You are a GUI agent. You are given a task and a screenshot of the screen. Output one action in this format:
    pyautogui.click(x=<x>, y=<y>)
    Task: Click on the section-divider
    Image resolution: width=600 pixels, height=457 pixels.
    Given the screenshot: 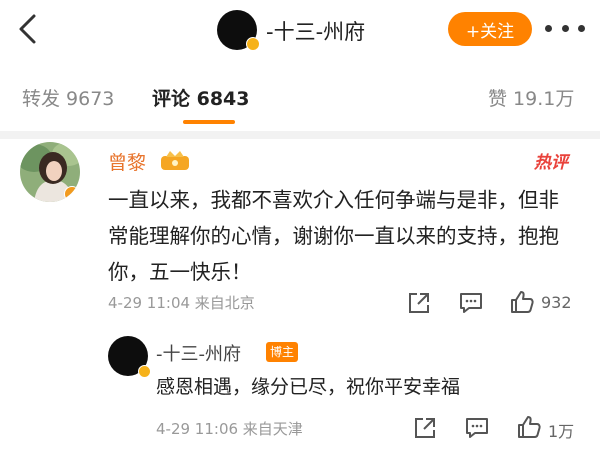 What is the action you would take?
    pyautogui.click(x=300, y=135)
    